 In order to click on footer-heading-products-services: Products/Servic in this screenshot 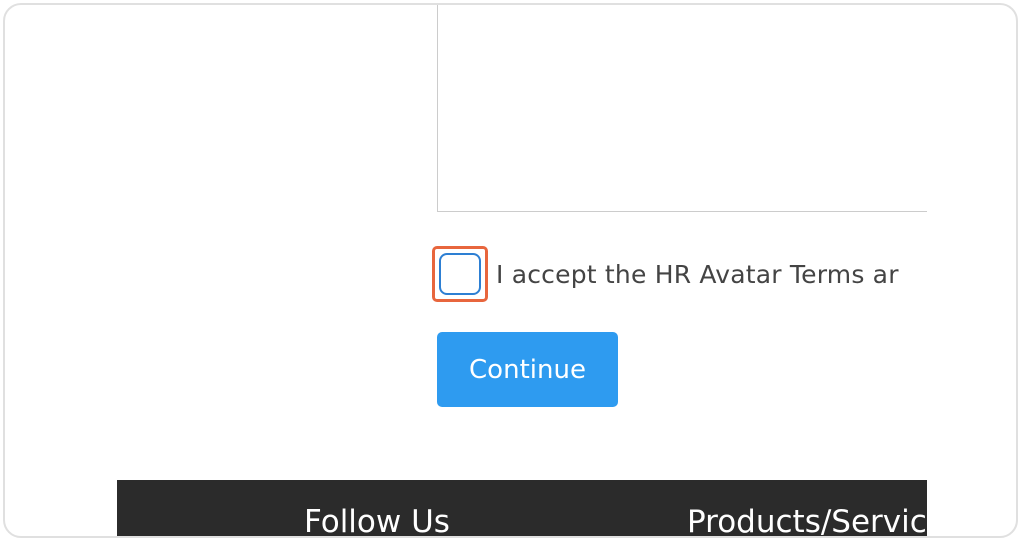, I will do `click(807, 521)`.